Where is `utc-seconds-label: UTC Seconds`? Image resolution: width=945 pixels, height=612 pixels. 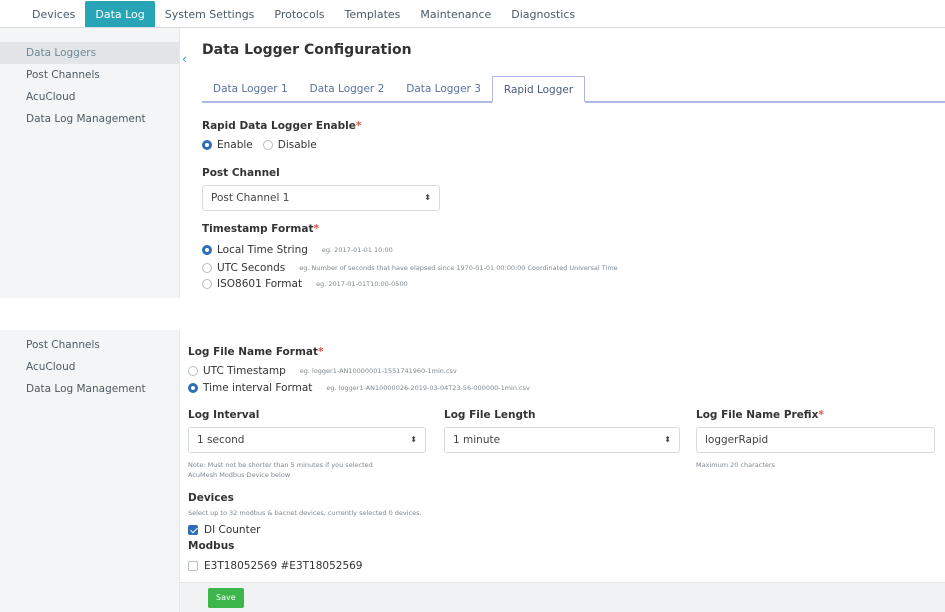 utc-seconds-label: UTC Seconds is located at coordinates (251, 268).